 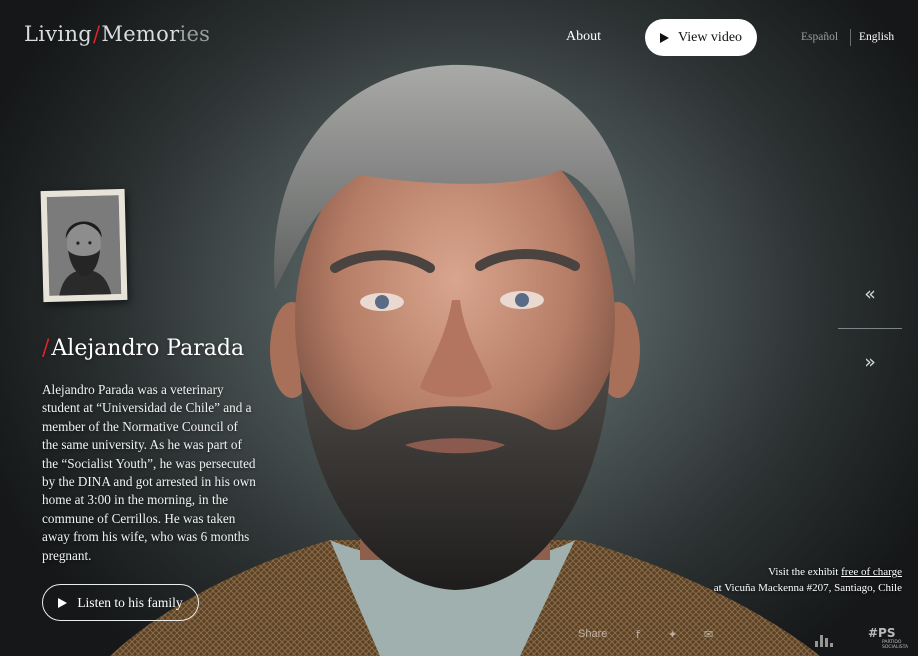 I want to click on archive-photo, so click(x=84, y=245).